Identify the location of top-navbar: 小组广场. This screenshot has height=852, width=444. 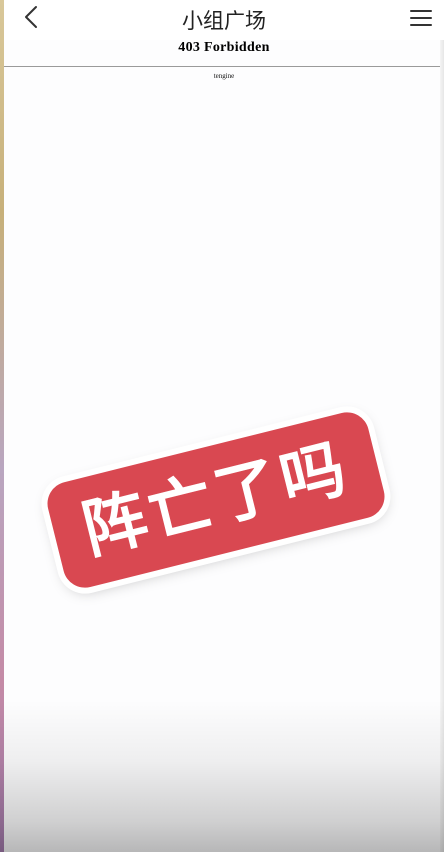
(224, 20).